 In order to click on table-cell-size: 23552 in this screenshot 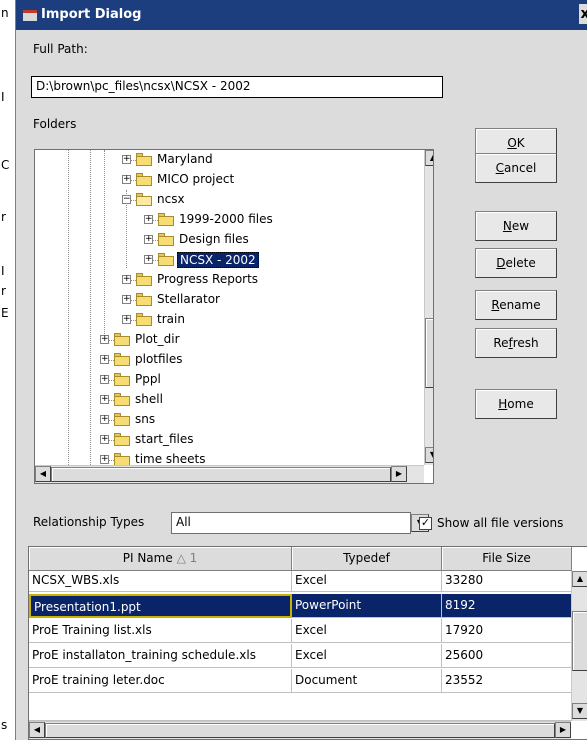, I will do `click(507, 681)`.